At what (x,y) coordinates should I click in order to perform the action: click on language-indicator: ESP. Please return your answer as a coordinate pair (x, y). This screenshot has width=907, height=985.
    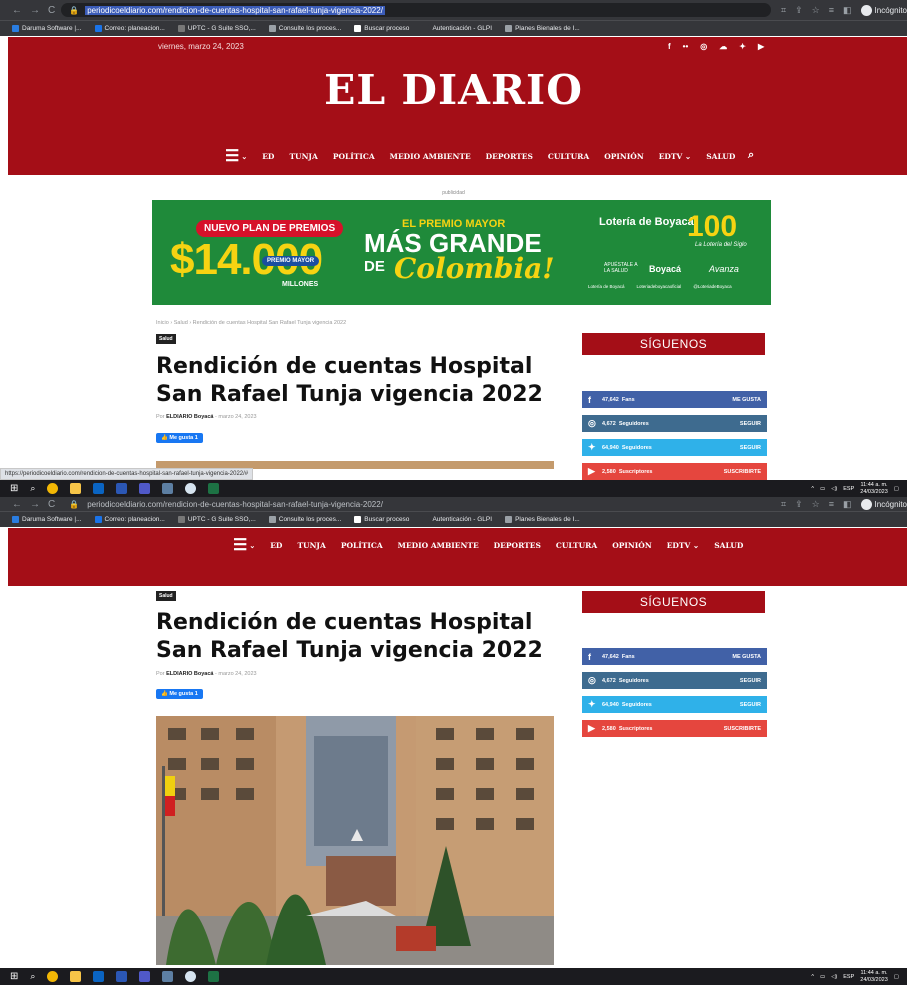
    Looking at the image, I should click on (848, 977).